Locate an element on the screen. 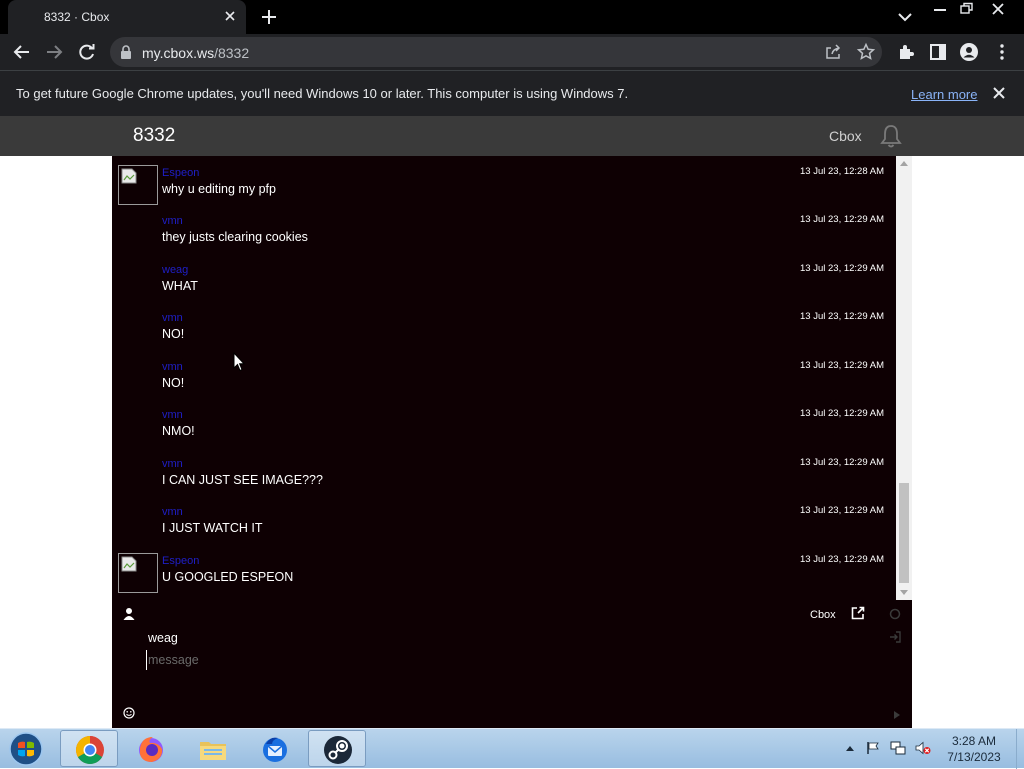 The height and width of the screenshot is (769, 1024). message-row: weag WHAT 13 Jul 23, 12:29 AM is located at coordinates (504, 276).